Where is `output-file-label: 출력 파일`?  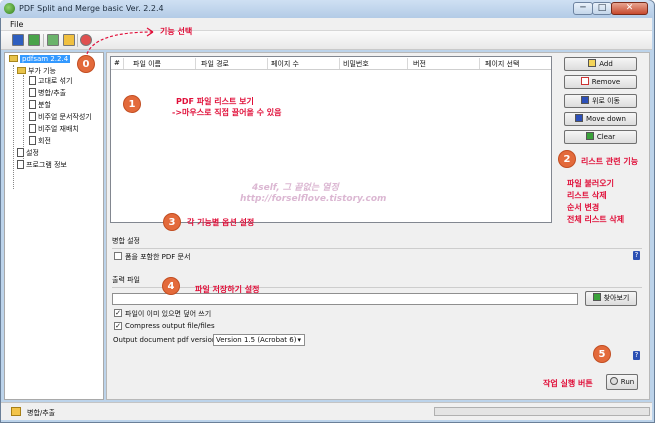
output-file-label: 출력 파일 is located at coordinates (126, 280).